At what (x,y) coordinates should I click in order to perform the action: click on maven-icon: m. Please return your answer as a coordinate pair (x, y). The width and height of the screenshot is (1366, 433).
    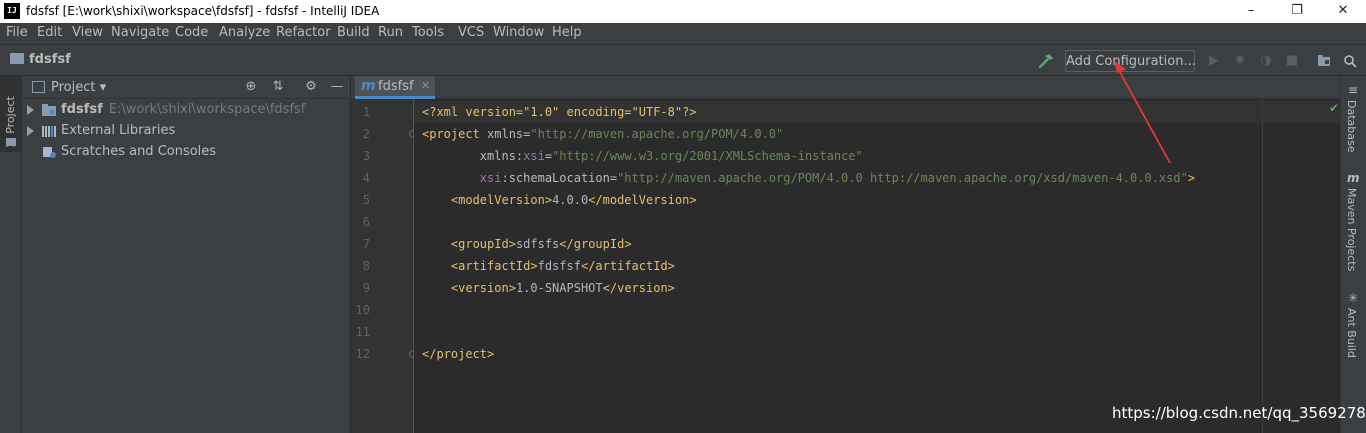
    Looking at the image, I should click on (1353, 178).